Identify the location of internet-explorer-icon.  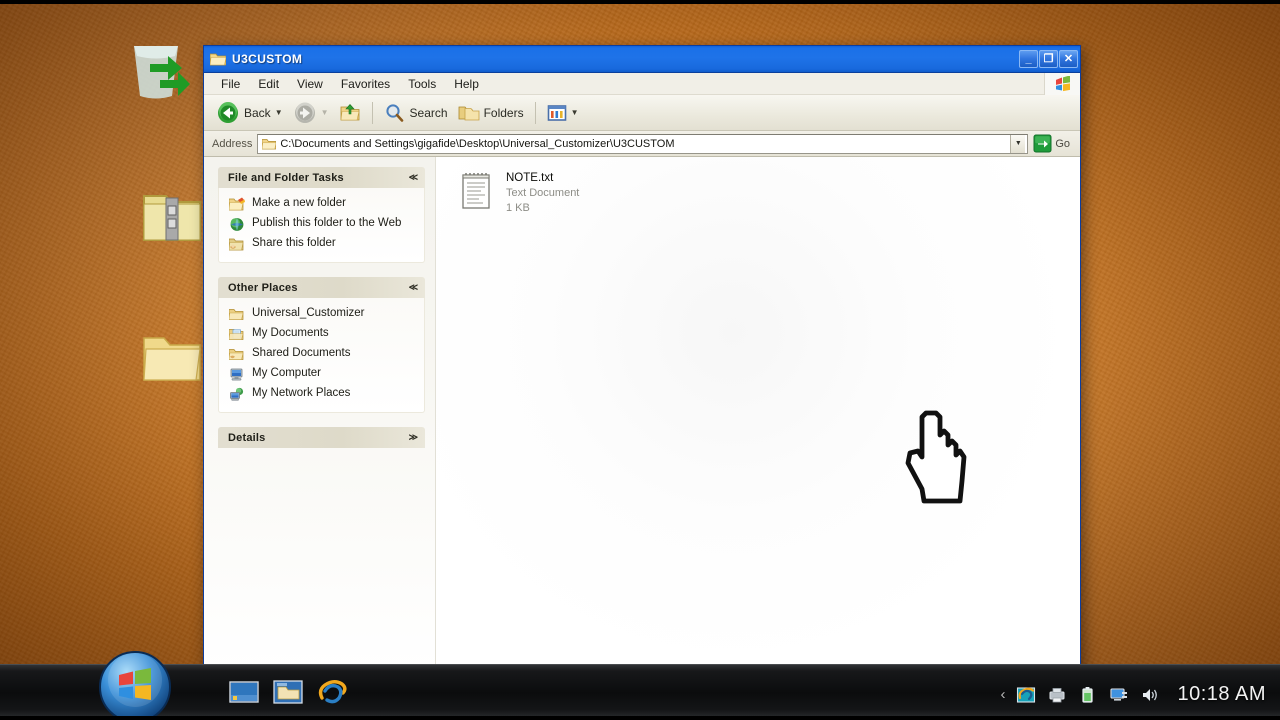
(332, 693).